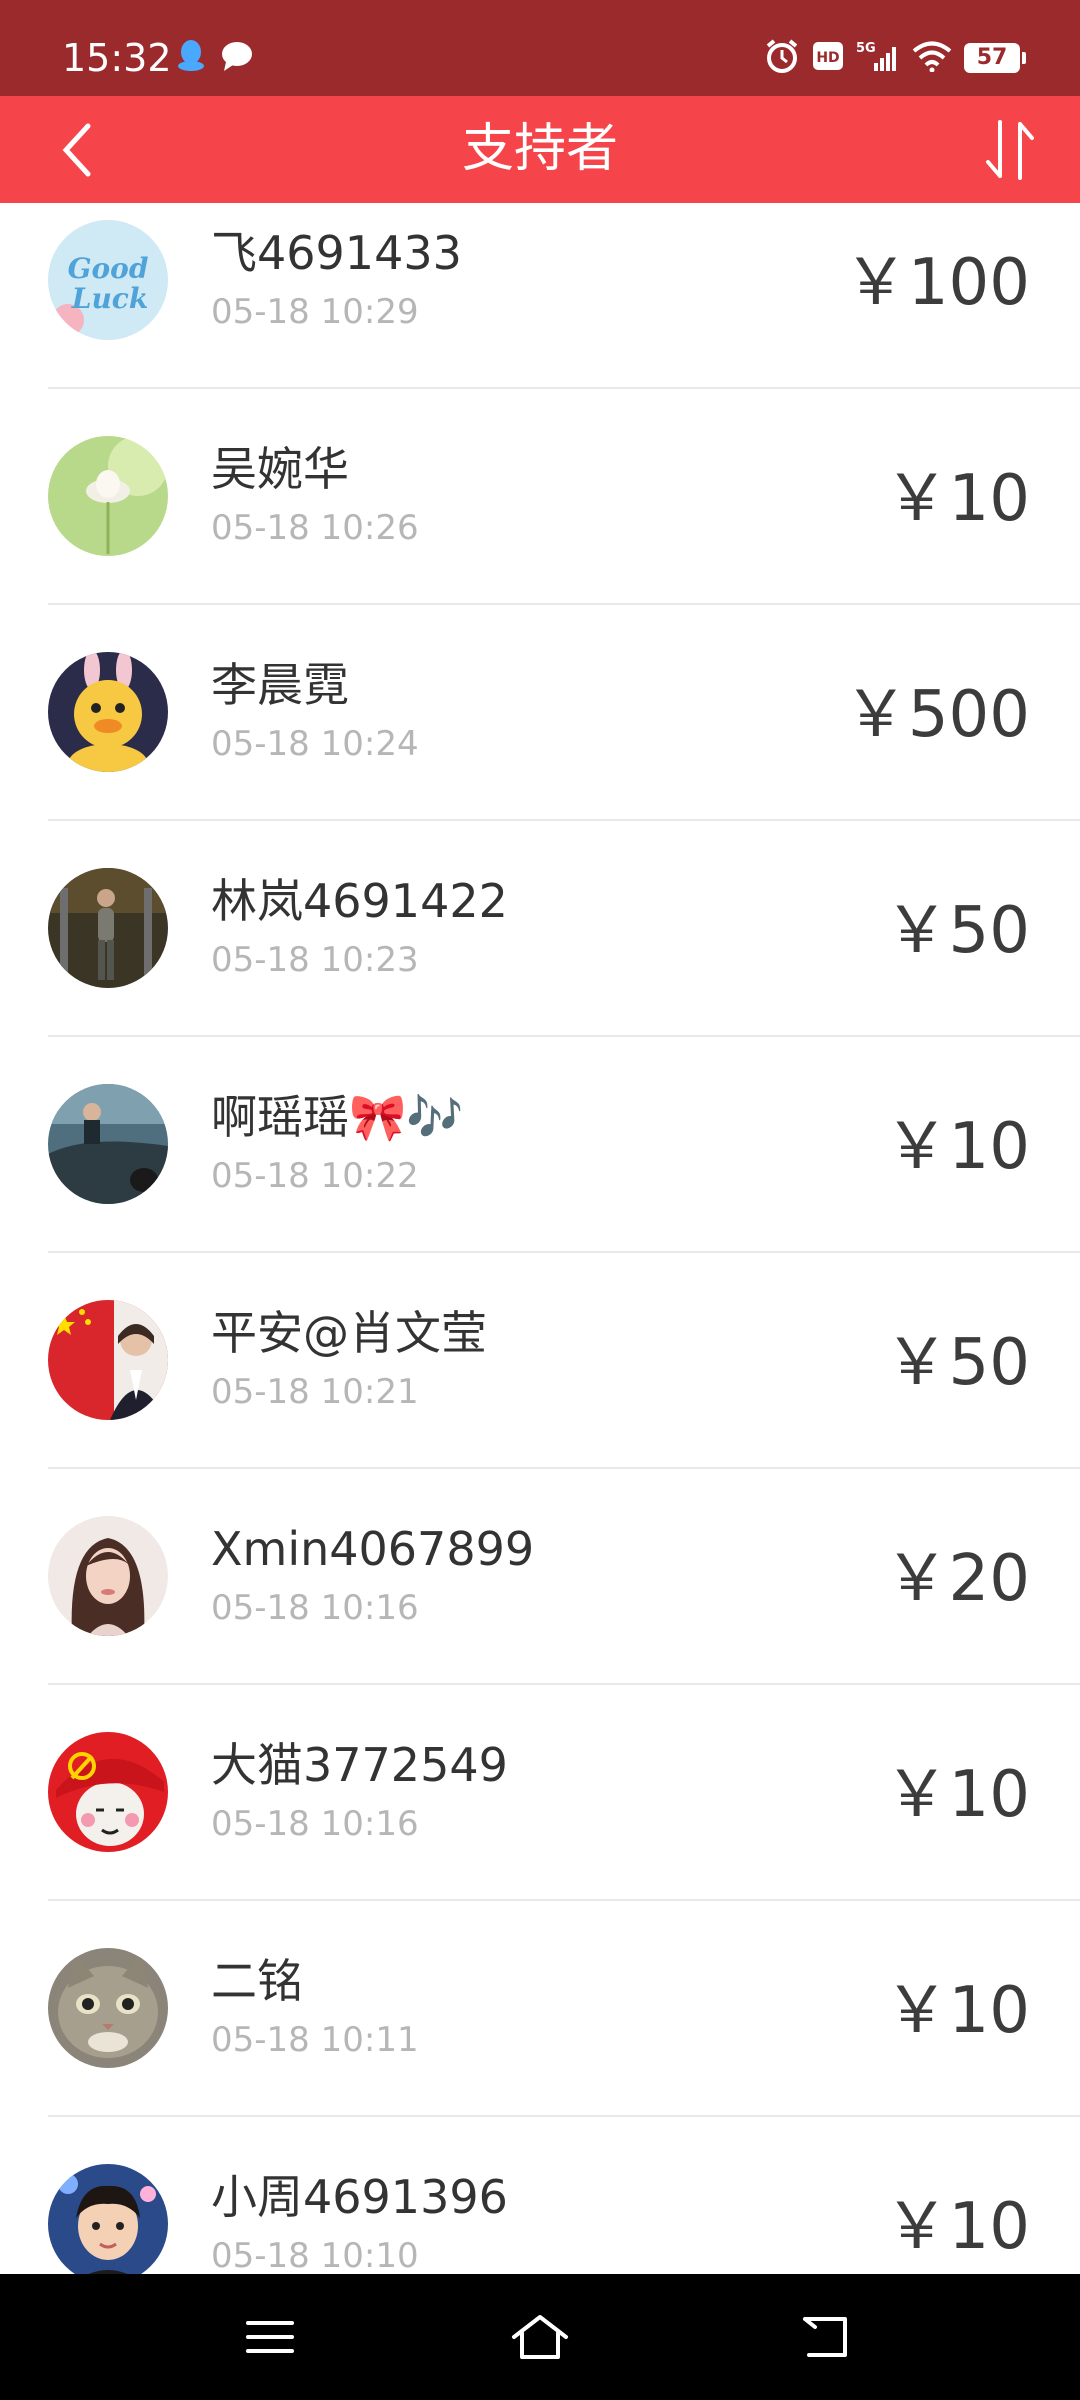 Image resolution: width=1080 pixels, height=2400 pixels. I want to click on page-title: 支持者, so click(539, 149).